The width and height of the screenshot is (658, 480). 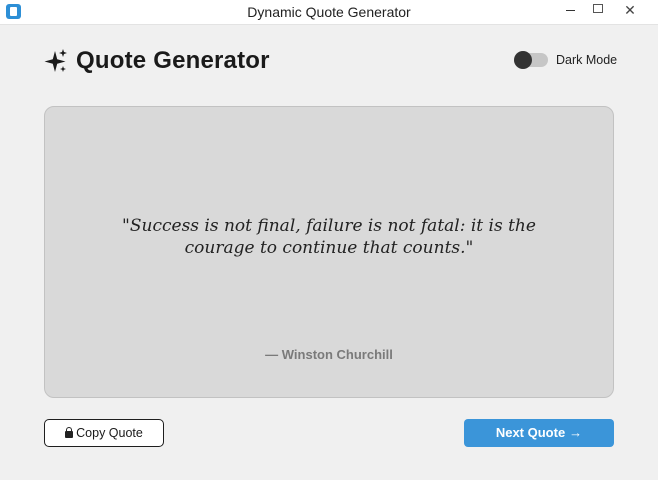 I want to click on copy-quote-button: Copy Quote, so click(x=104, y=433).